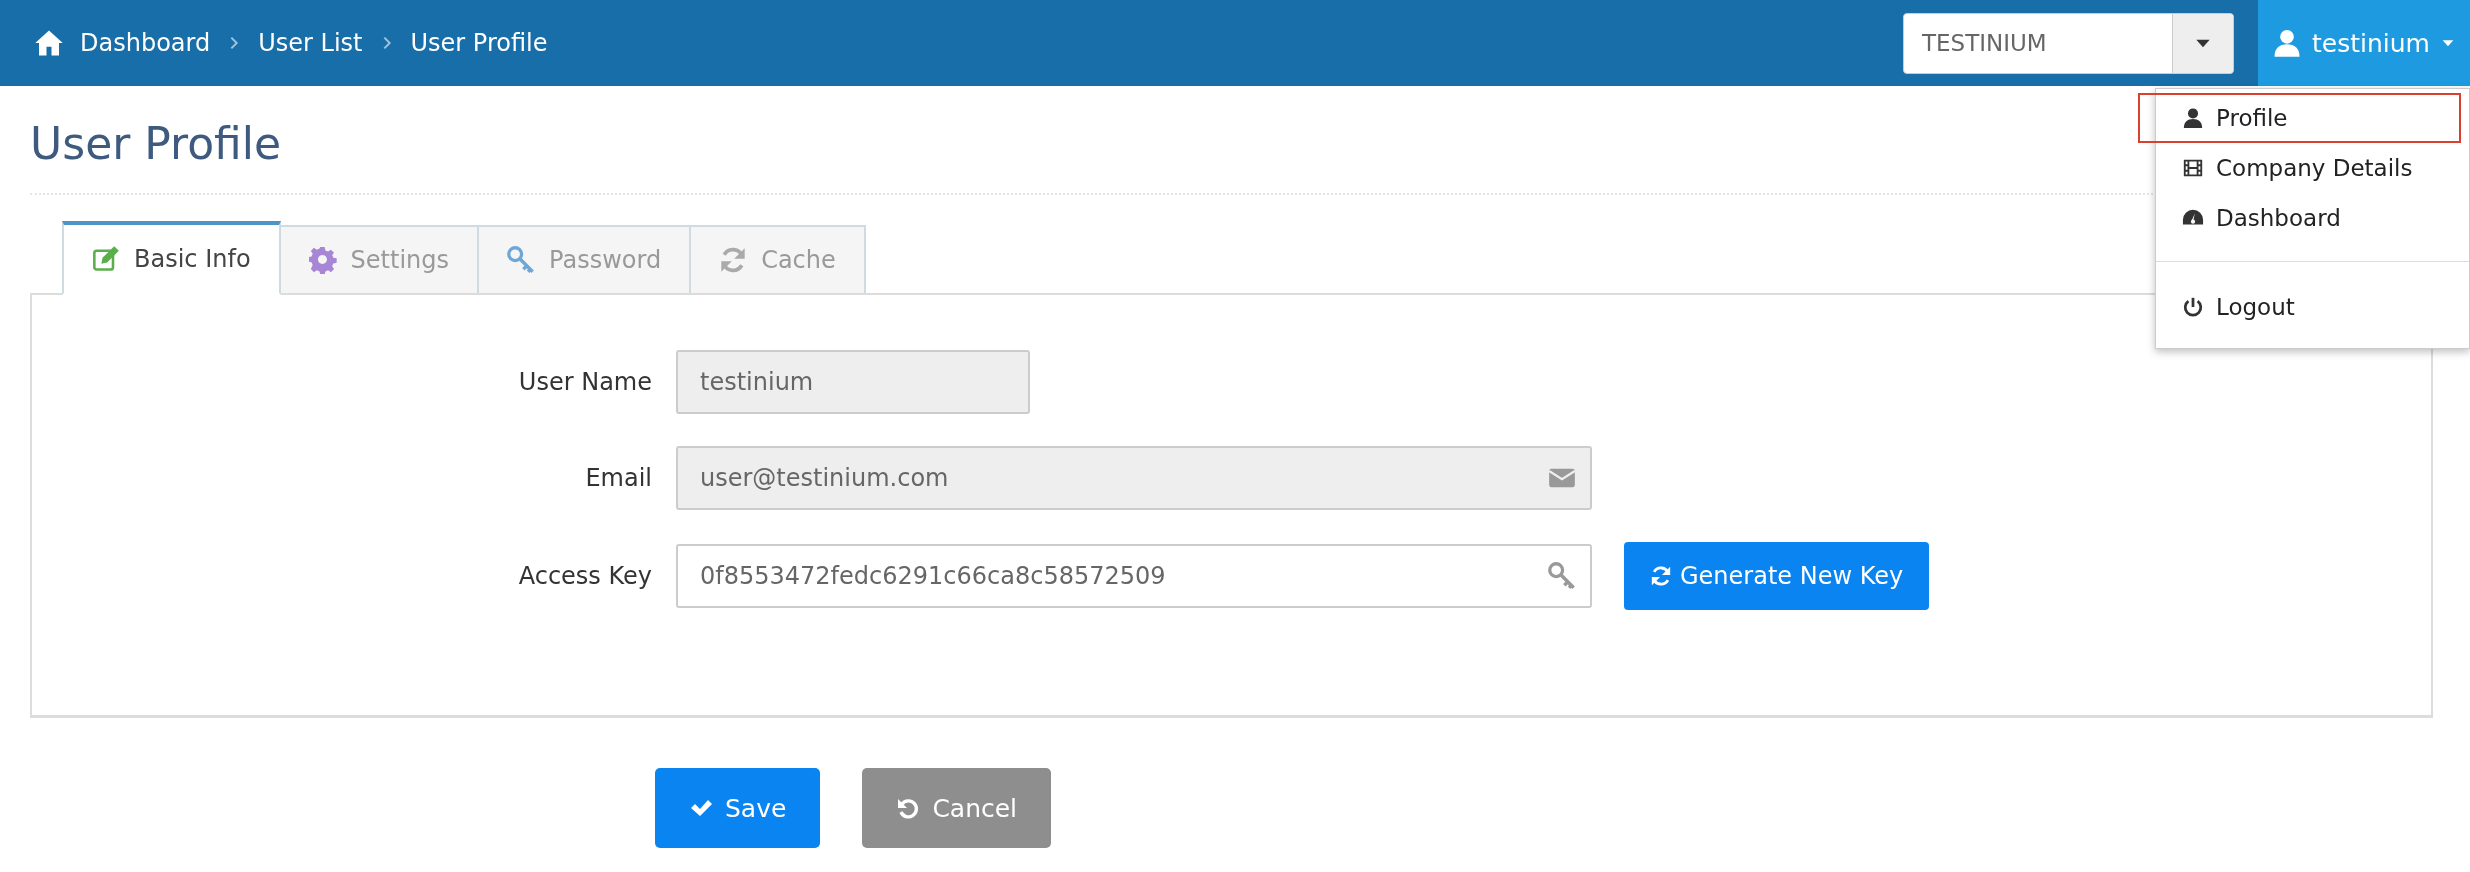 The image size is (2470, 872). I want to click on breadcrumb-link: Dashboard, so click(122, 43).